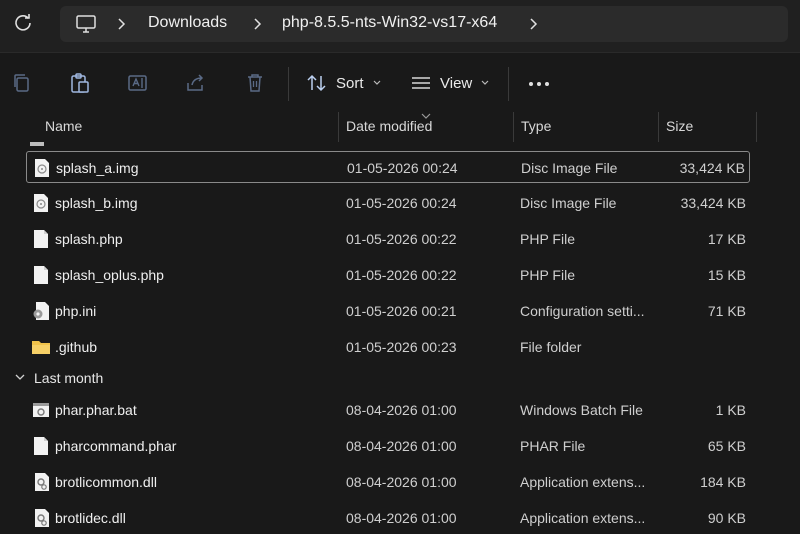 The width and height of the screenshot is (800, 534). I want to click on breadcrumb: Downloads php-8.5.5-nts-Win32-vs17-x64, so click(424, 24).